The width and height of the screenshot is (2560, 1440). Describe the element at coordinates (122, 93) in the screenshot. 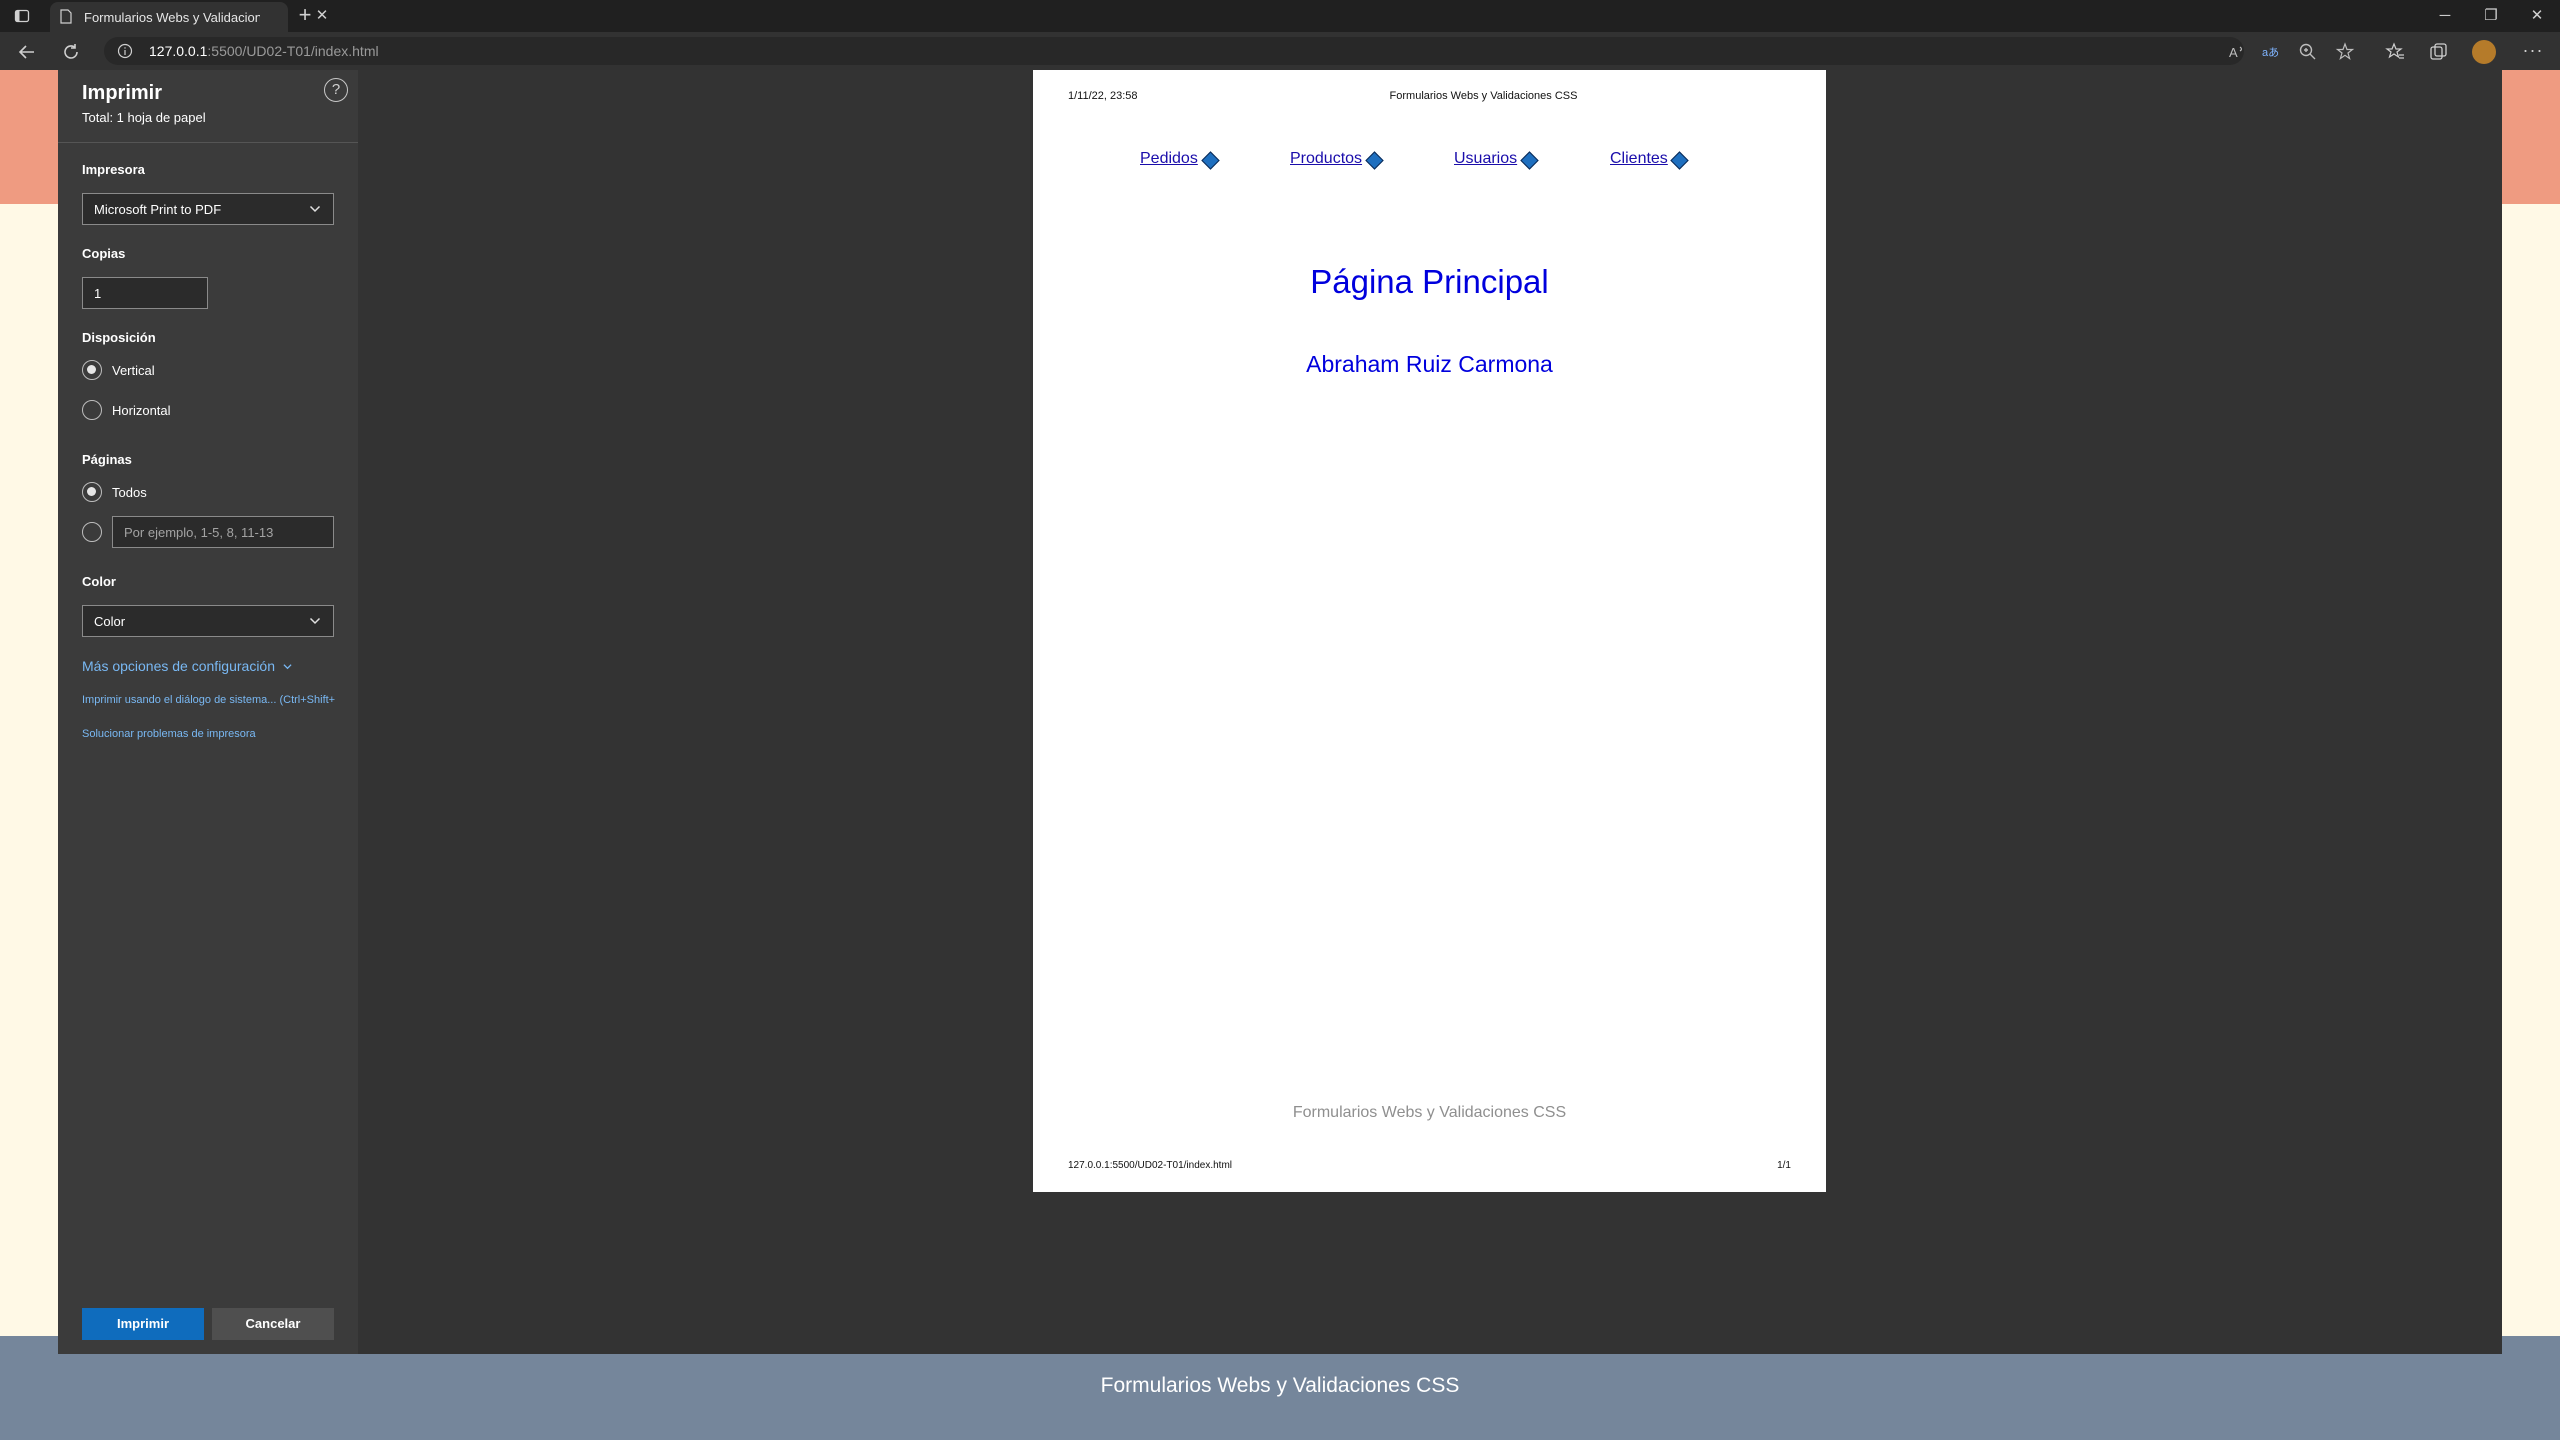

I see `dialog-title: Imprimir` at that location.